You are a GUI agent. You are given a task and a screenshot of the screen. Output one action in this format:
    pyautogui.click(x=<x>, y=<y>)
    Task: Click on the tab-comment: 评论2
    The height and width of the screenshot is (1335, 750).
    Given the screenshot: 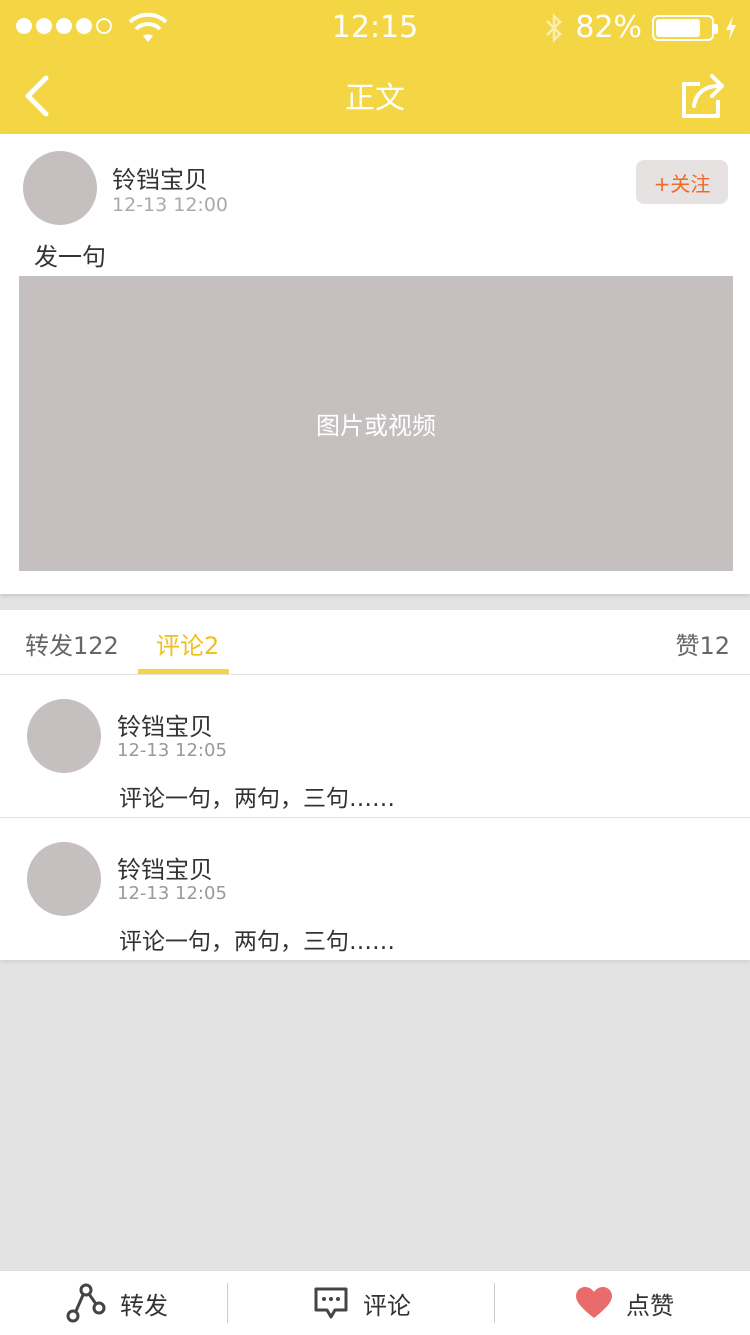 What is the action you would take?
    pyautogui.click(x=187, y=643)
    